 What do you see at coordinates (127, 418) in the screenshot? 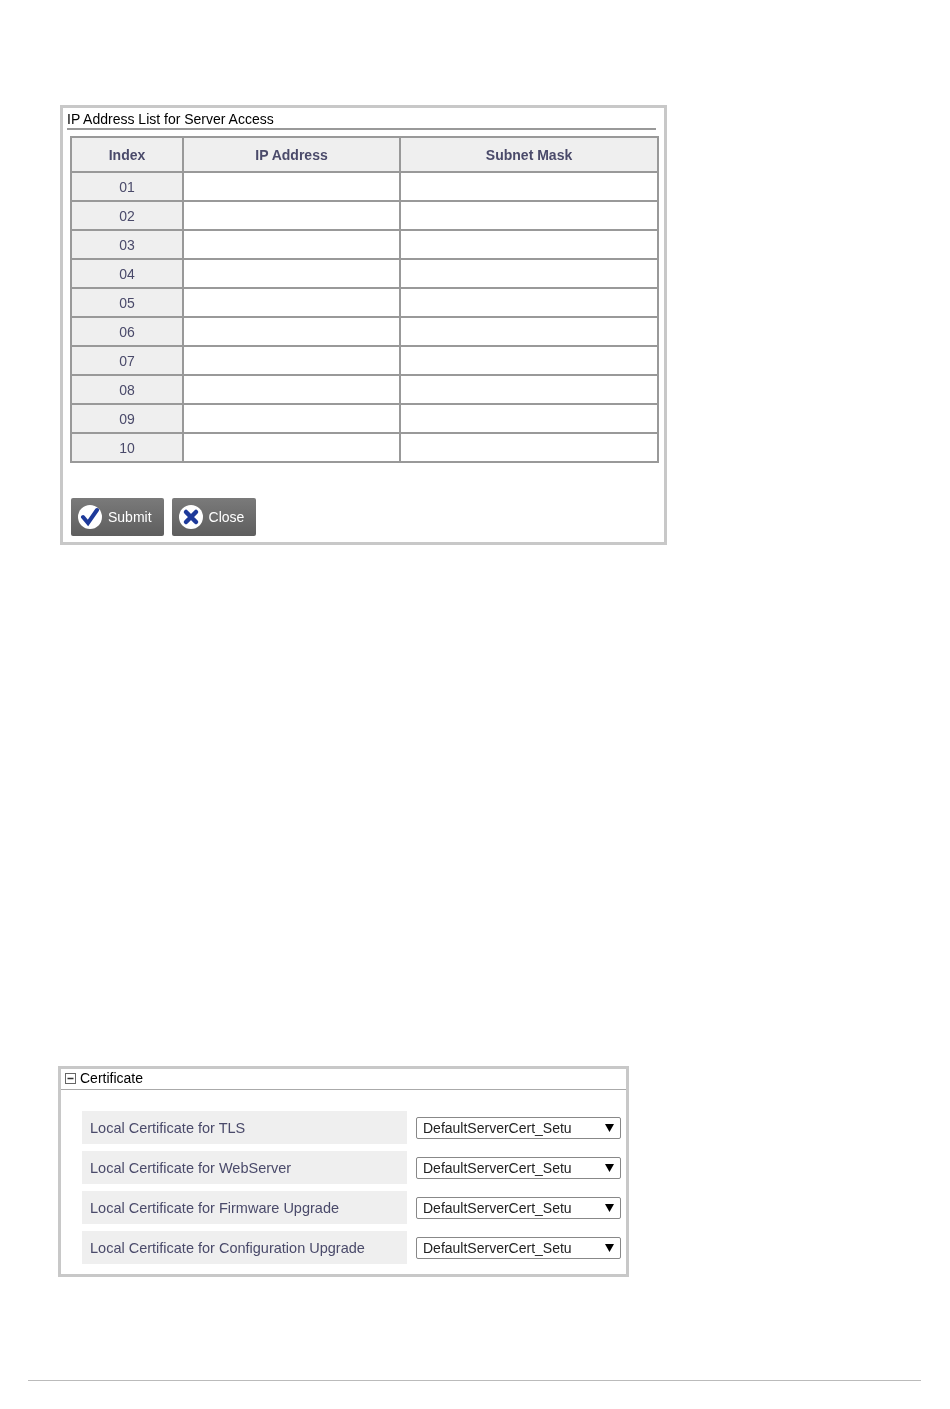
I see `index-cell: 09` at bounding box center [127, 418].